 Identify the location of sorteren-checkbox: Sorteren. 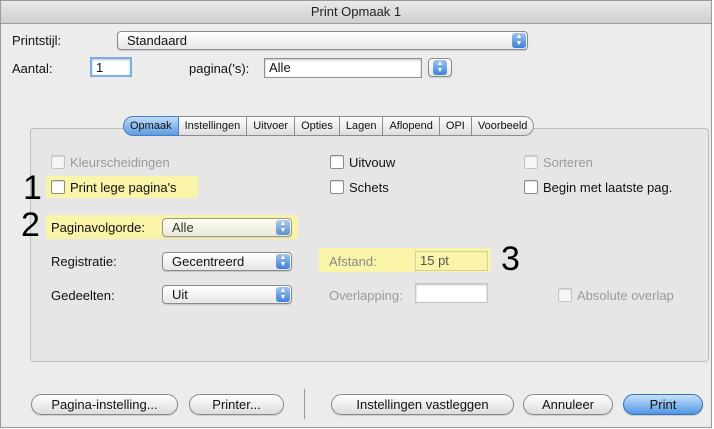
(558, 162).